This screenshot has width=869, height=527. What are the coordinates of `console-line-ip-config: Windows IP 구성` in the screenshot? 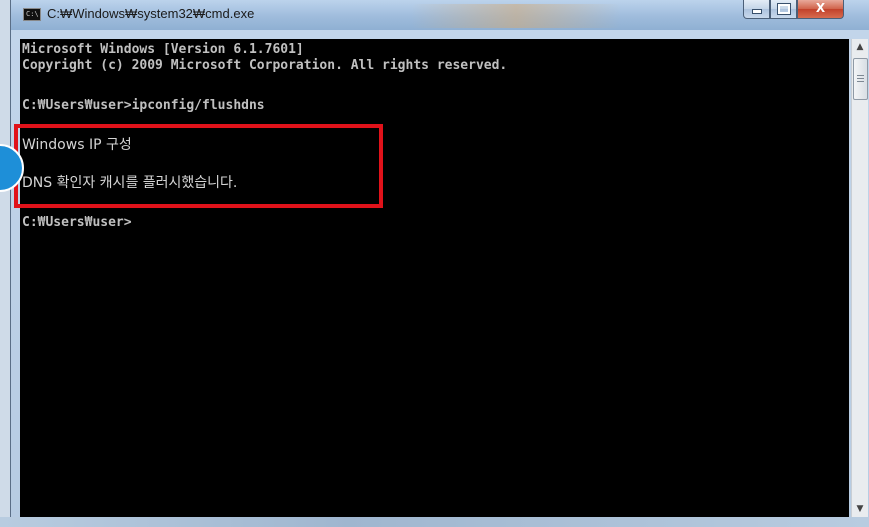 It's located at (77, 145).